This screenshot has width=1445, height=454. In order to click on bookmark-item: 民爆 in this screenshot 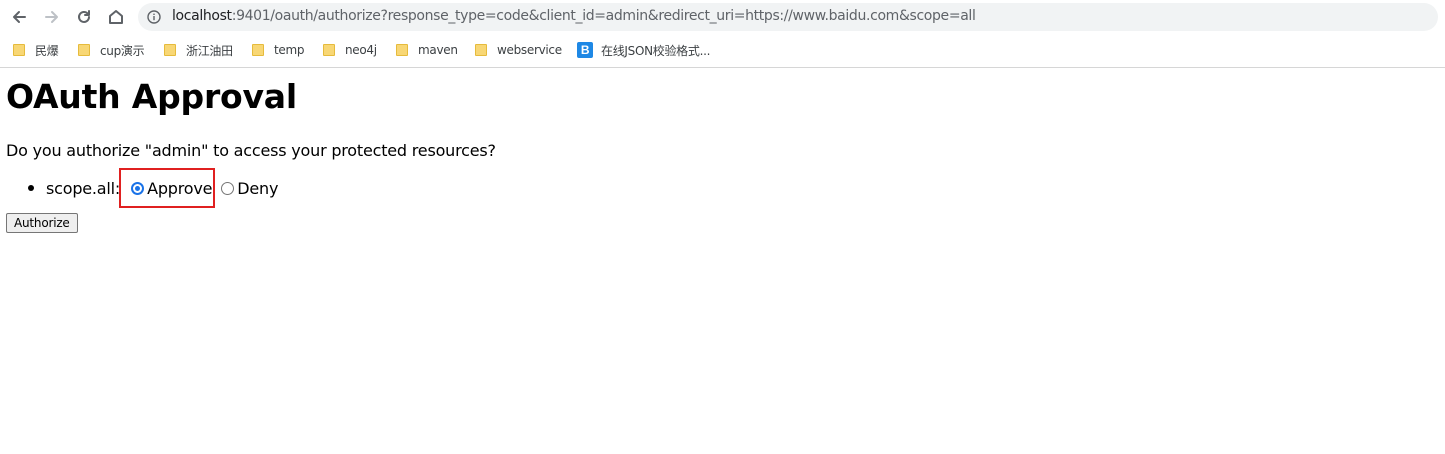, I will do `click(36, 50)`.